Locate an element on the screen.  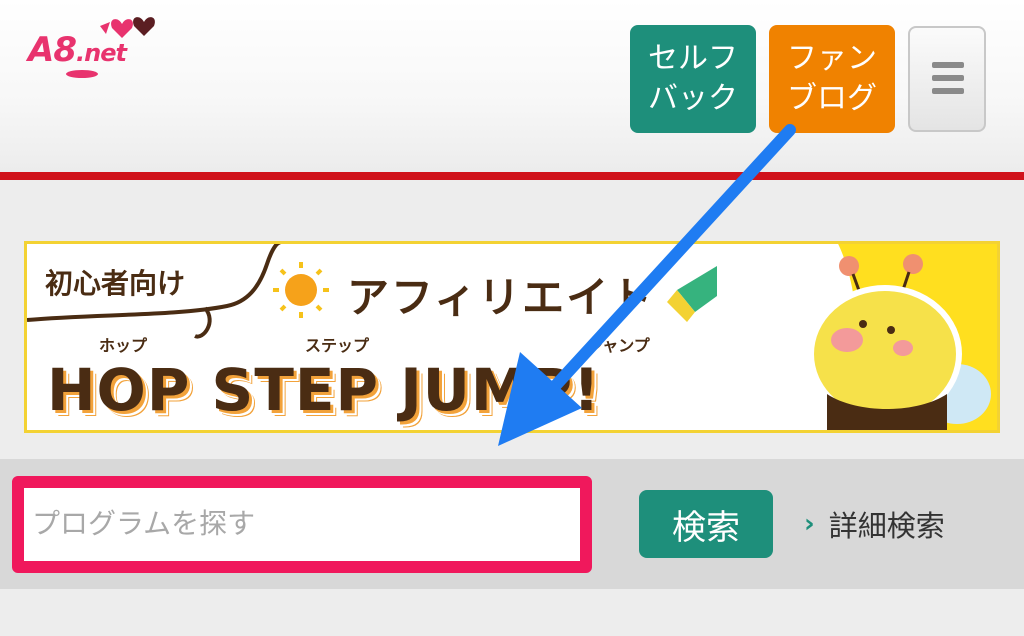
self-back-label-line2: バック is located at coordinates (693, 98).